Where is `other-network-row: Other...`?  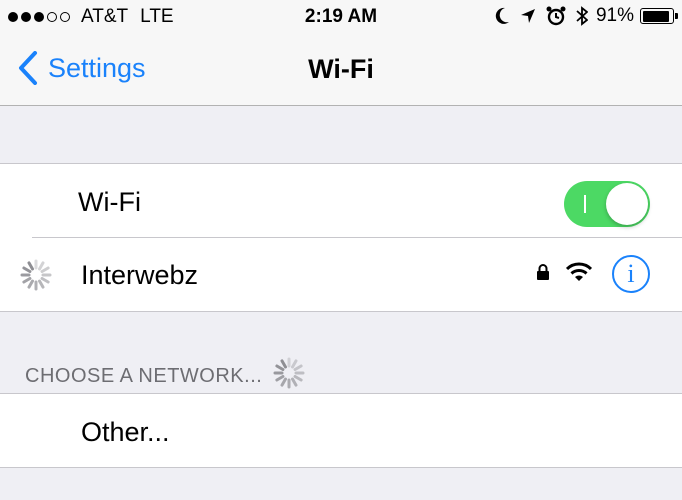 other-network-row: Other... is located at coordinates (341, 430).